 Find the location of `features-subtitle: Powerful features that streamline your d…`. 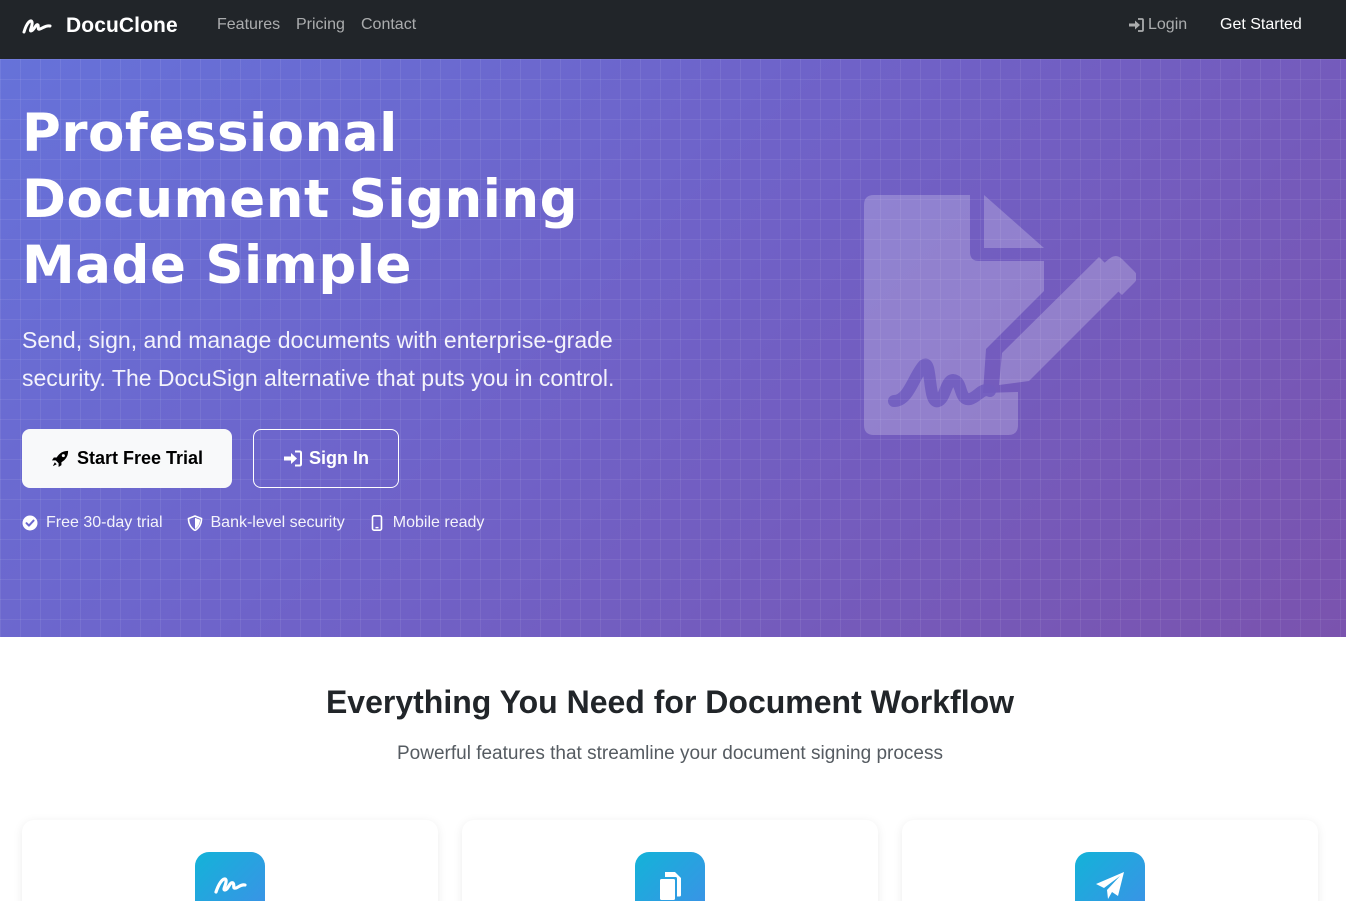

features-subtitle: Powerful features that streamline your d… is located at coordinates (670, 753).